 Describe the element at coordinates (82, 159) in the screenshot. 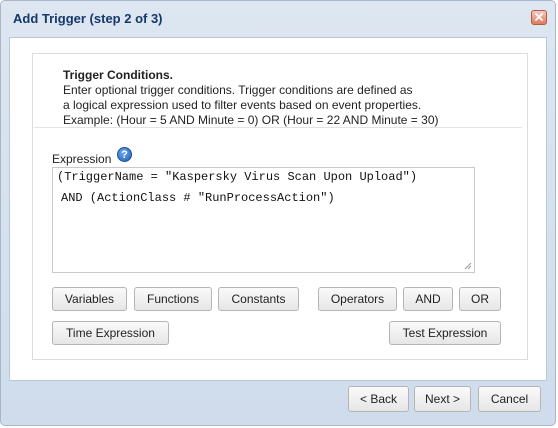

I see `expression-label: Expression` at that location.